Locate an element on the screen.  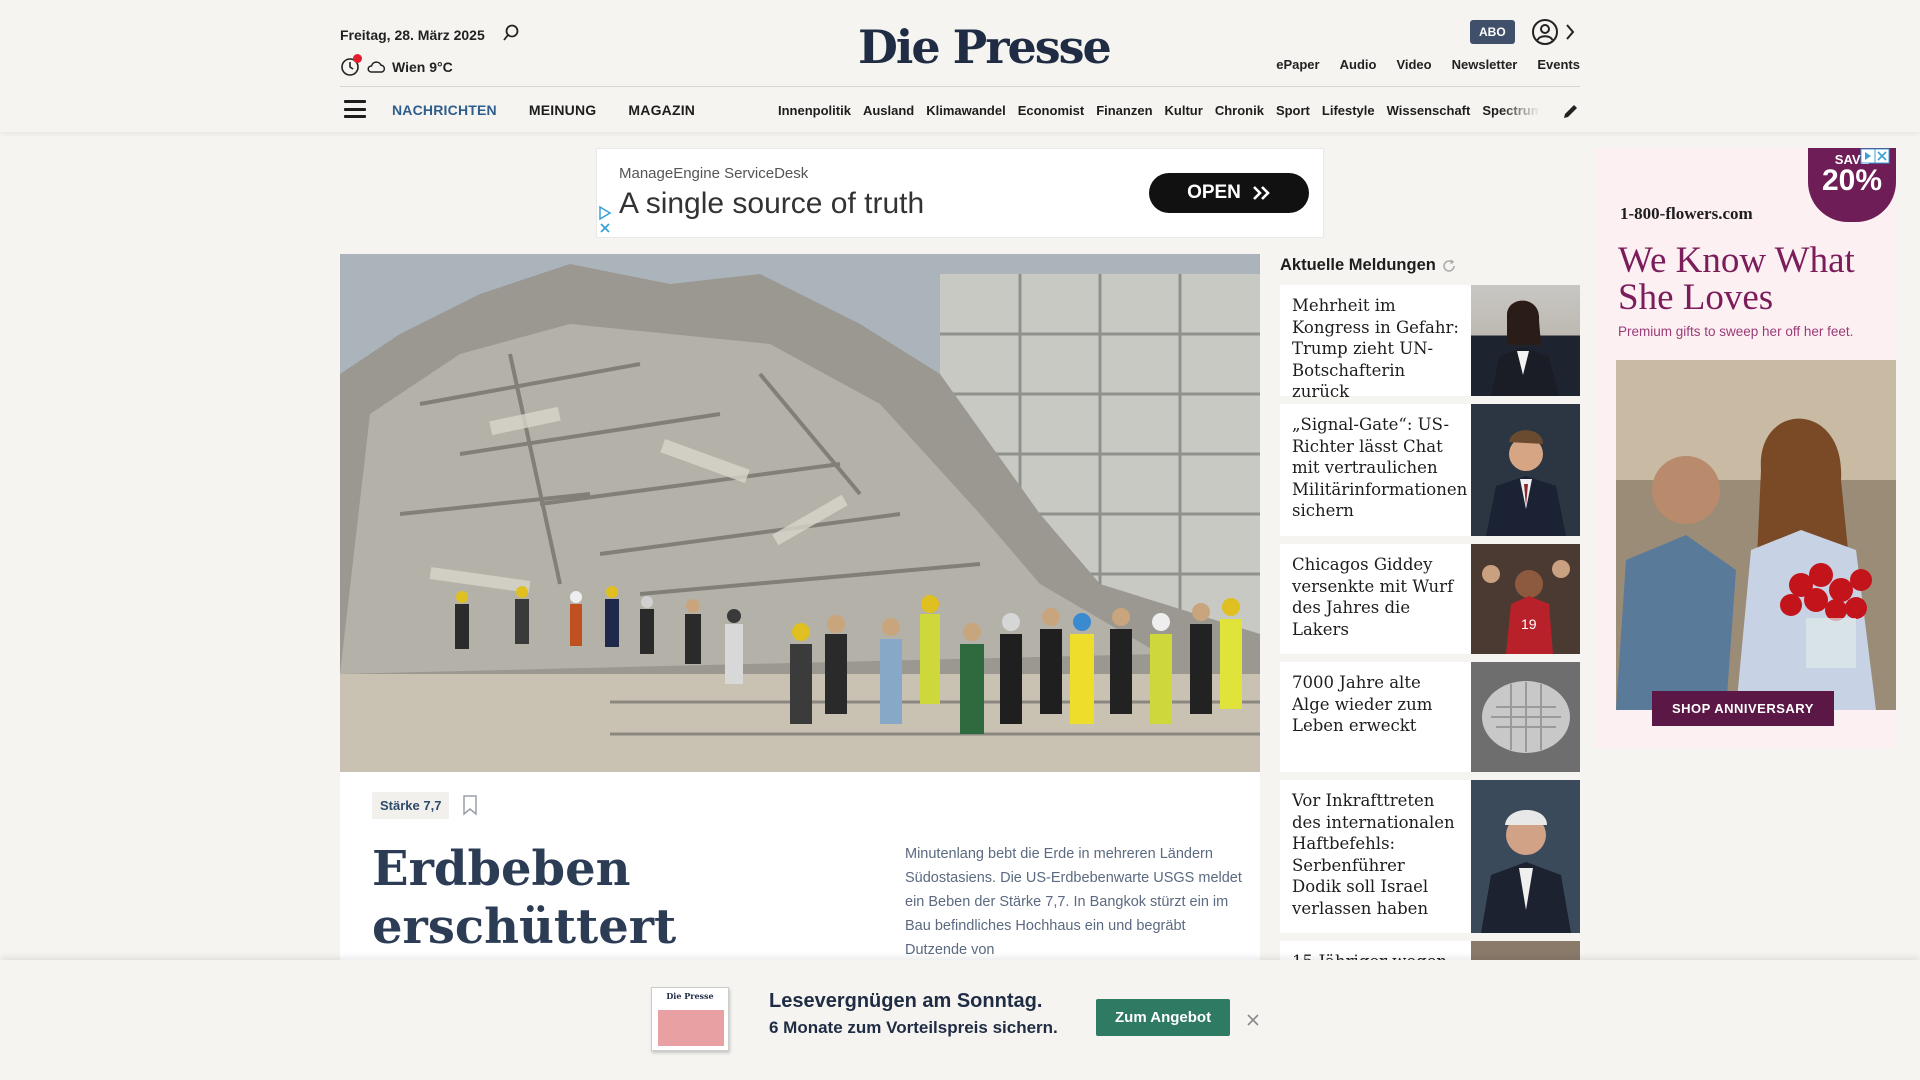
sidebar-heading-text: Aktuelle Meldungen is located at coordinates (1358, 265).